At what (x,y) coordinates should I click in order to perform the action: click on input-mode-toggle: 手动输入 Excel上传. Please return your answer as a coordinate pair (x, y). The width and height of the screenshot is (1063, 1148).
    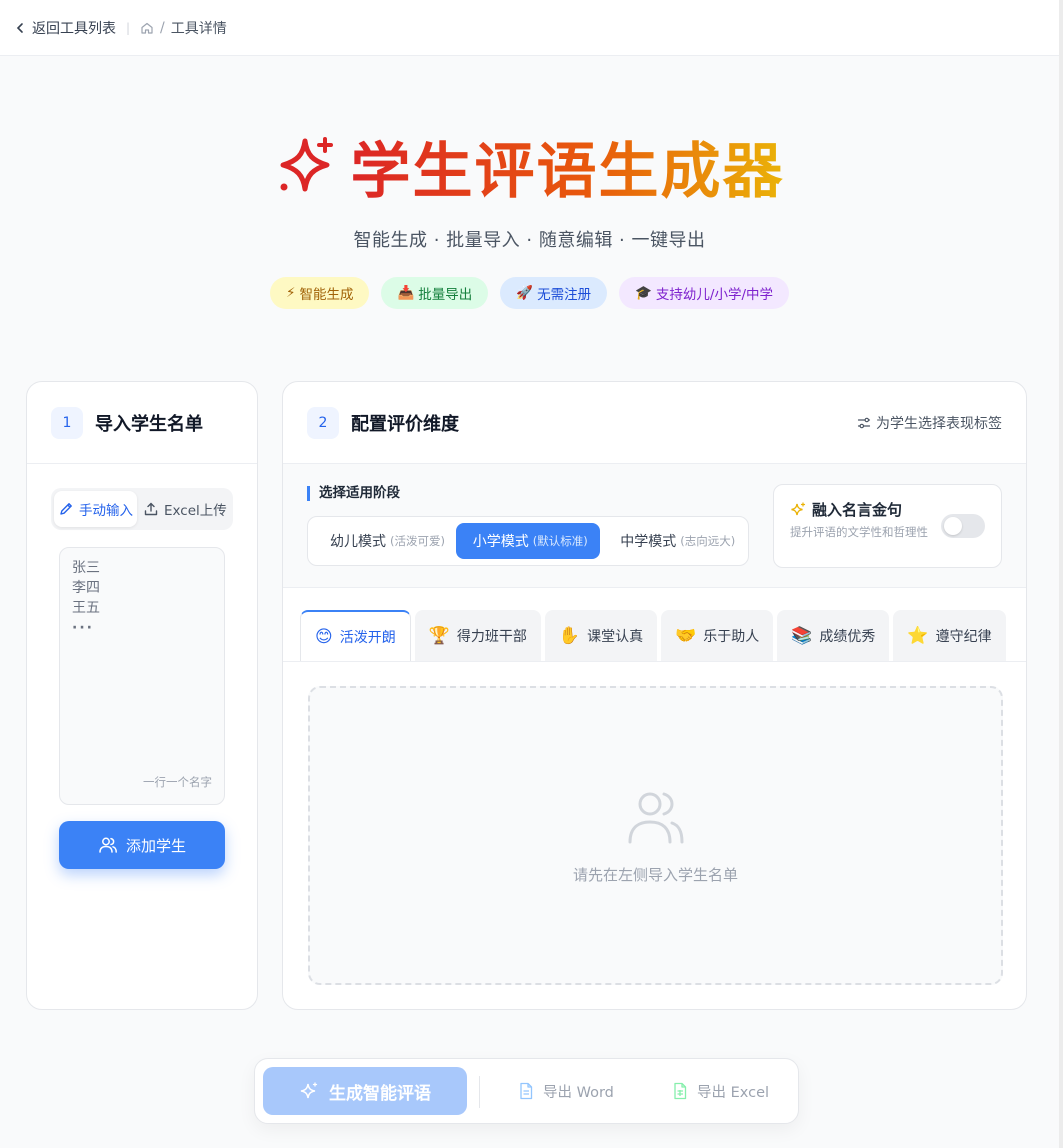
    Looking at the image, I should click on (142, 509).